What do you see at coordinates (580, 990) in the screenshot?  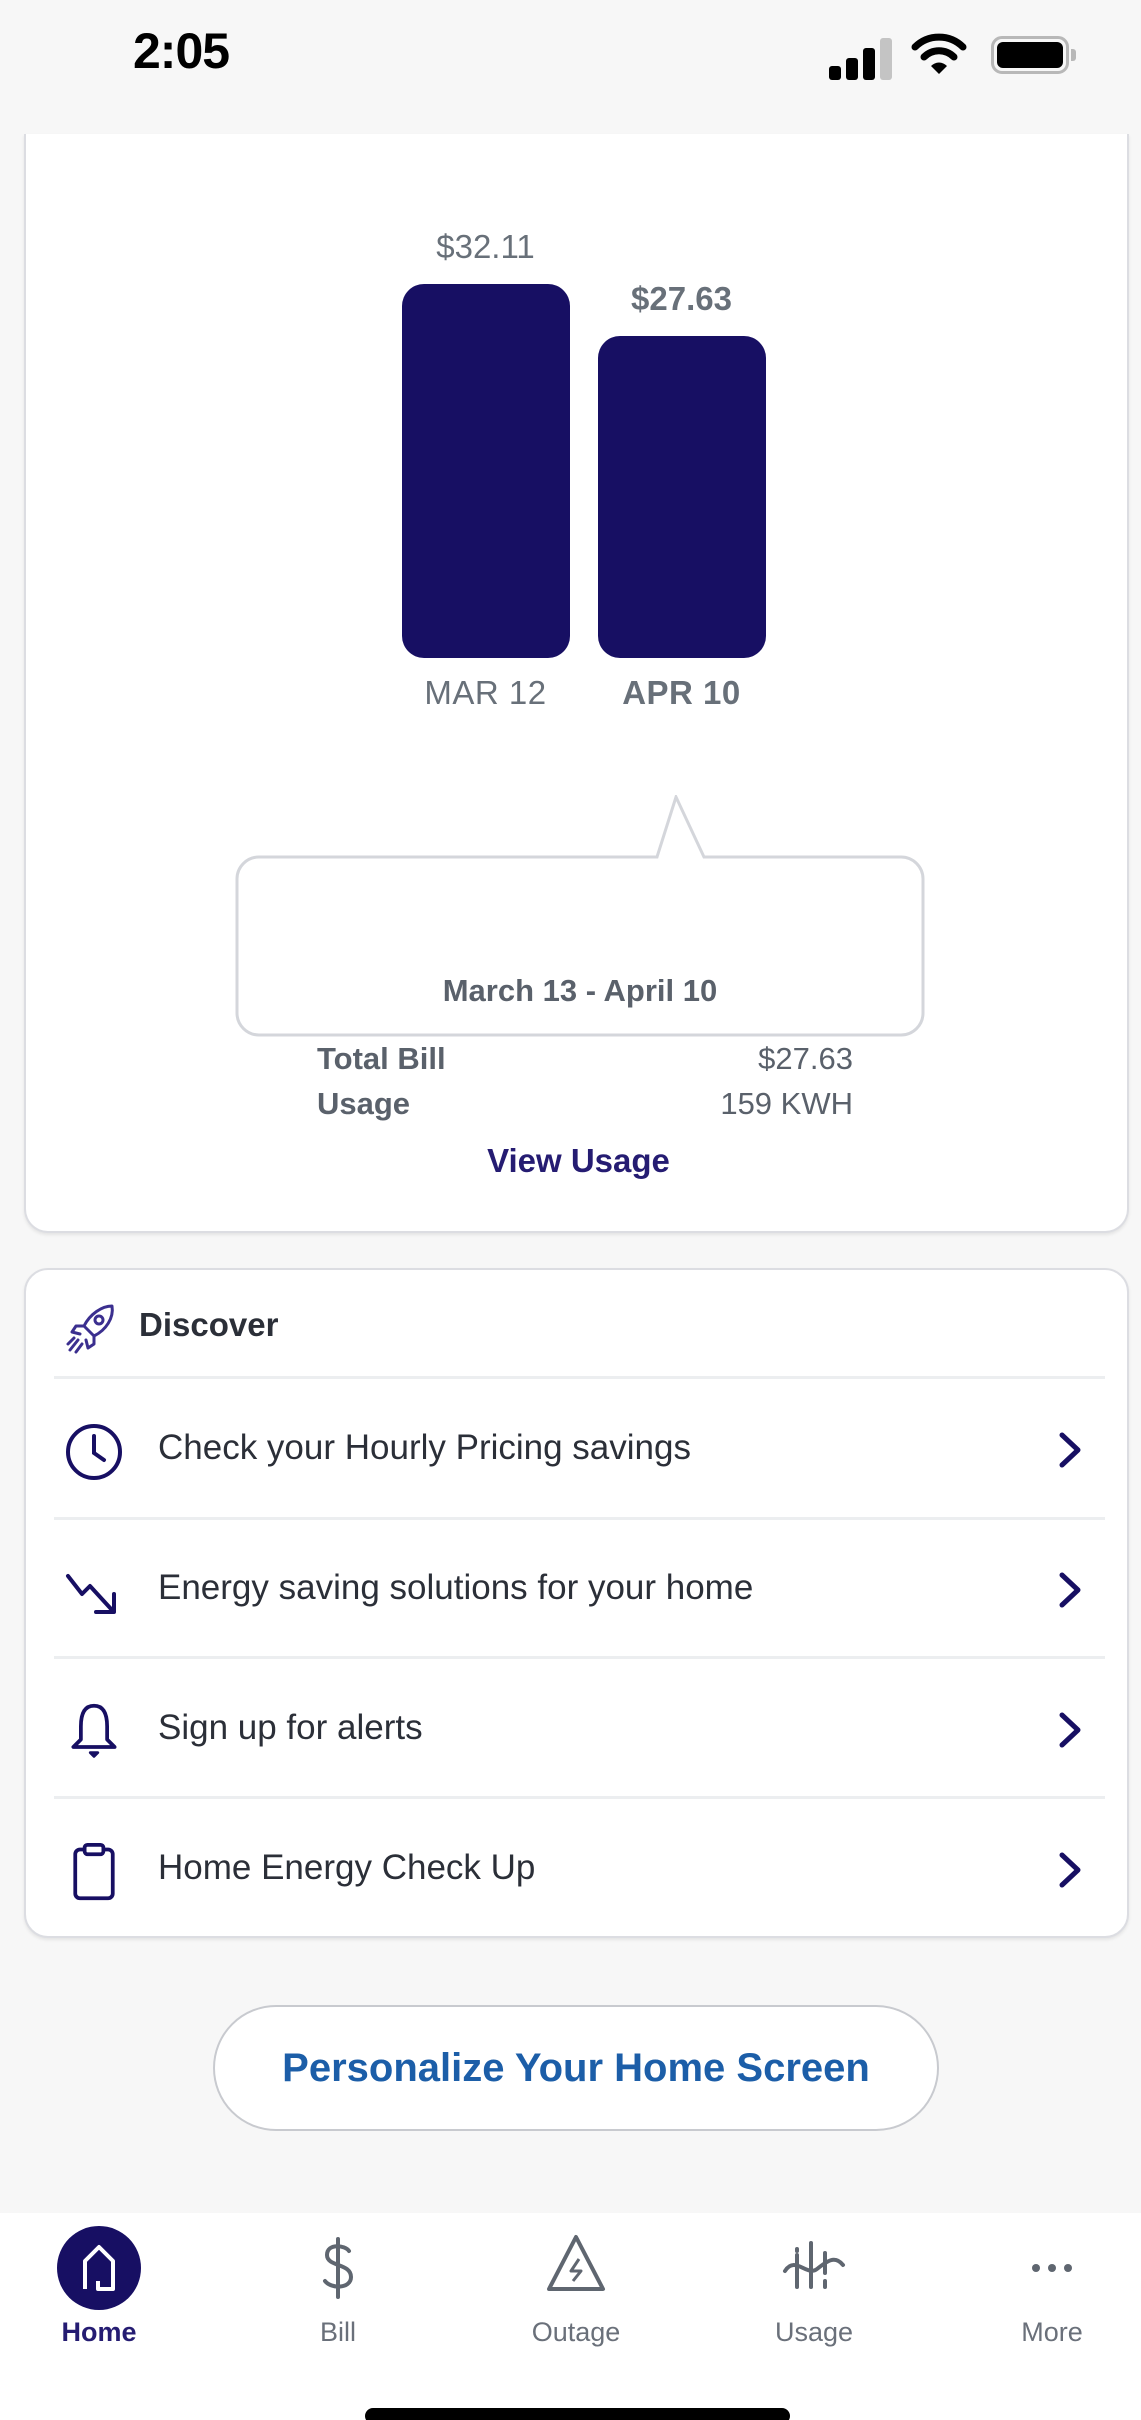 I see `tooltip-date-range: March 13 - April 10` at bounding box center [580, 990].